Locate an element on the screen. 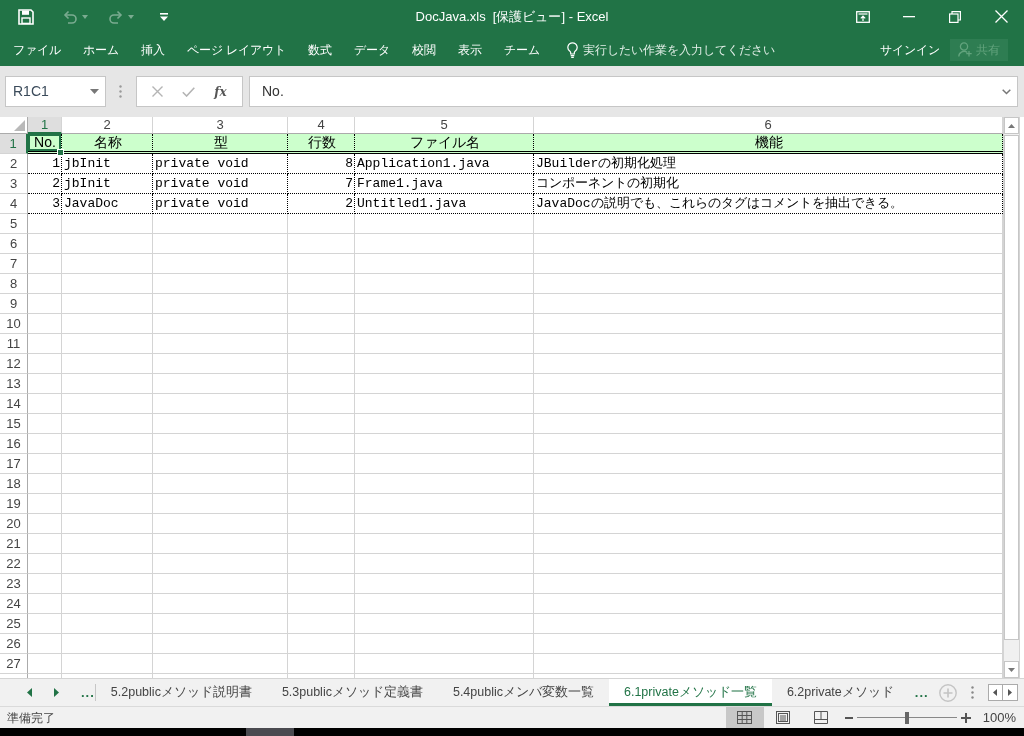  sheet-tab: 5.3publicメソッド定義書 is located at coordinates (352, 692).